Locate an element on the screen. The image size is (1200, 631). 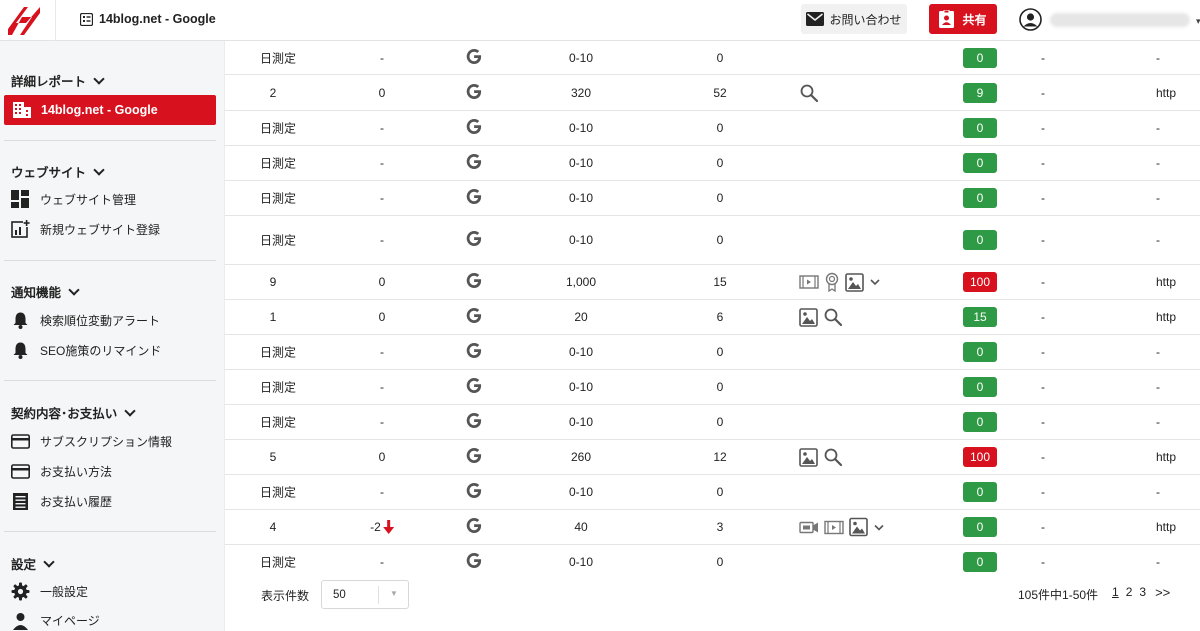
sidebar-item-website-register: 新規ウェブサイト登録 is located at coordinates (85, 229).